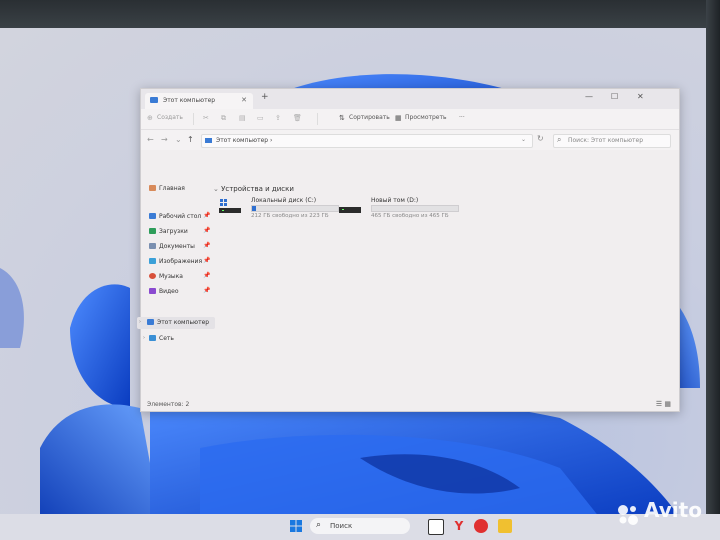 This screenshot has width=720, height=540. I want to click on new-icon: ⊕, so click(150, 118).